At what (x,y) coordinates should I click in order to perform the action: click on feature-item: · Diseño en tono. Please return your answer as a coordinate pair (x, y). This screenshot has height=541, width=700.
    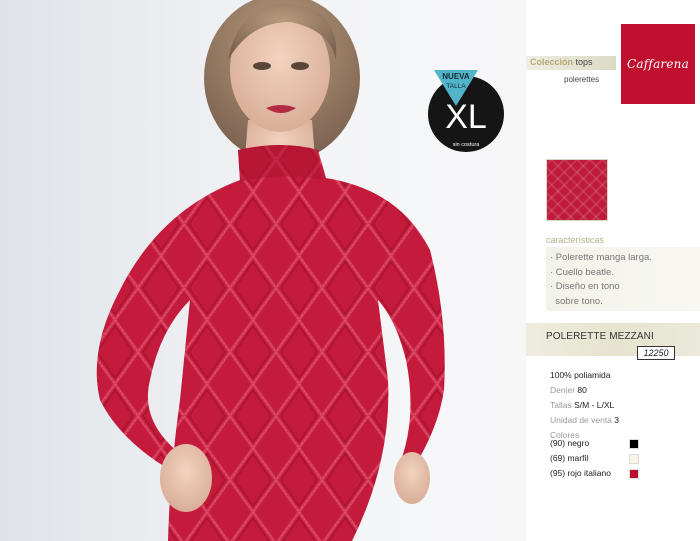
    Looking at the image, I should click on (585, 286).